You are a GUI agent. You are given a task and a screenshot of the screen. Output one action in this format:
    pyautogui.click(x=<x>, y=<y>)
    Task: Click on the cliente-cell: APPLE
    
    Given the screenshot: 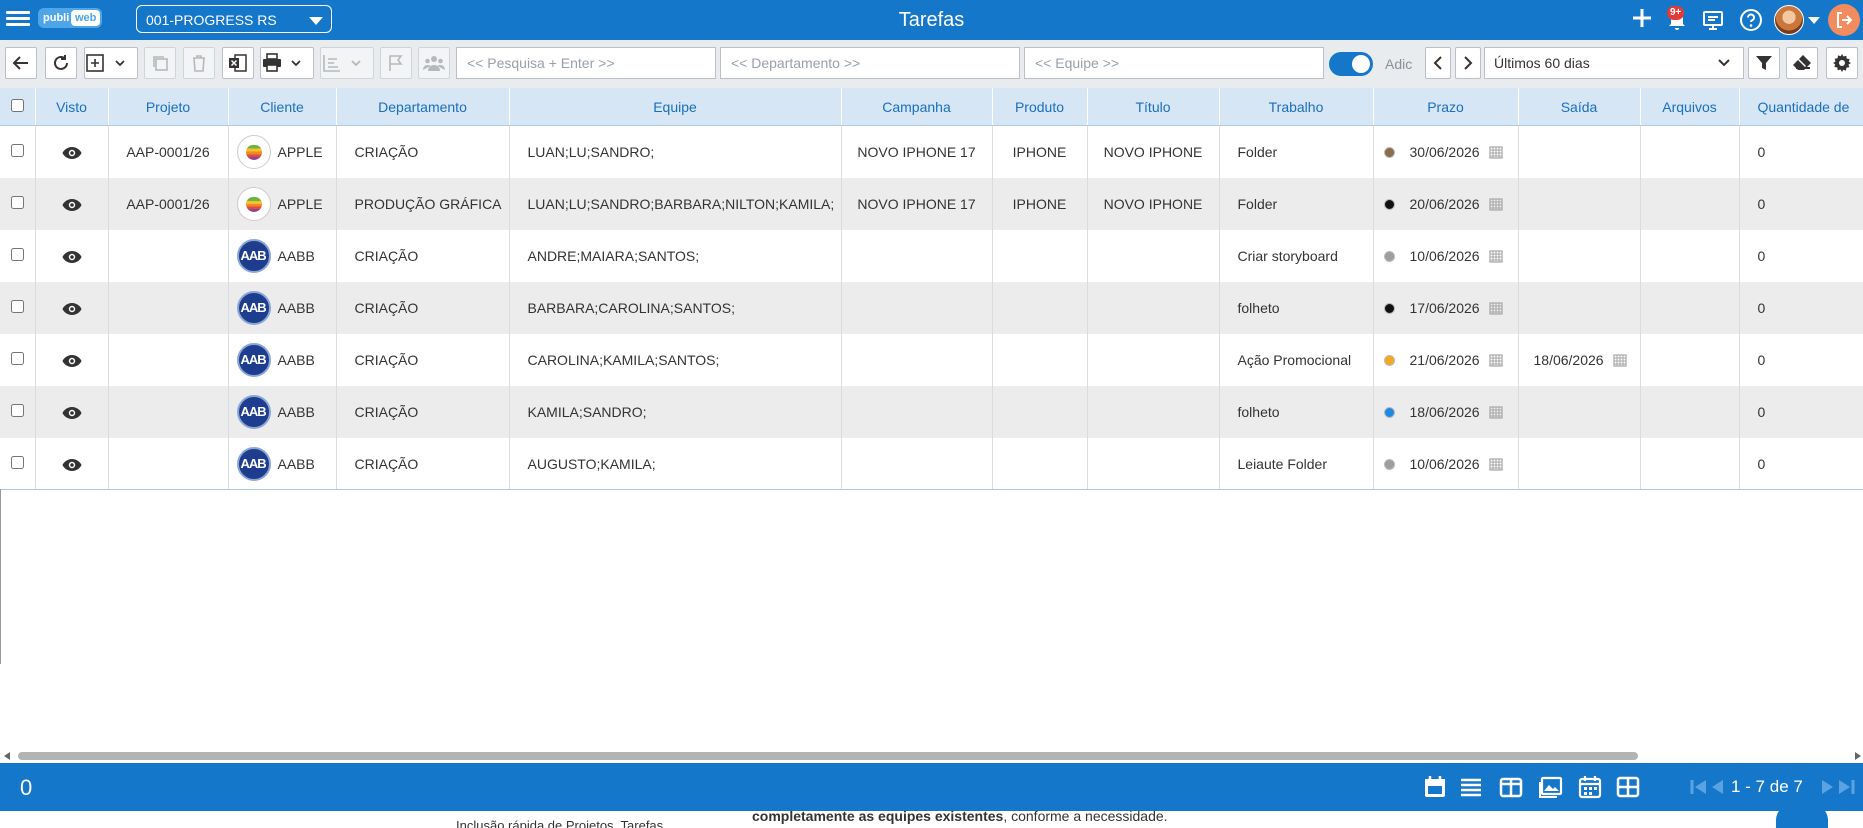 What is the action you would take?
    pyautogui.click(x=282, y=204)
    